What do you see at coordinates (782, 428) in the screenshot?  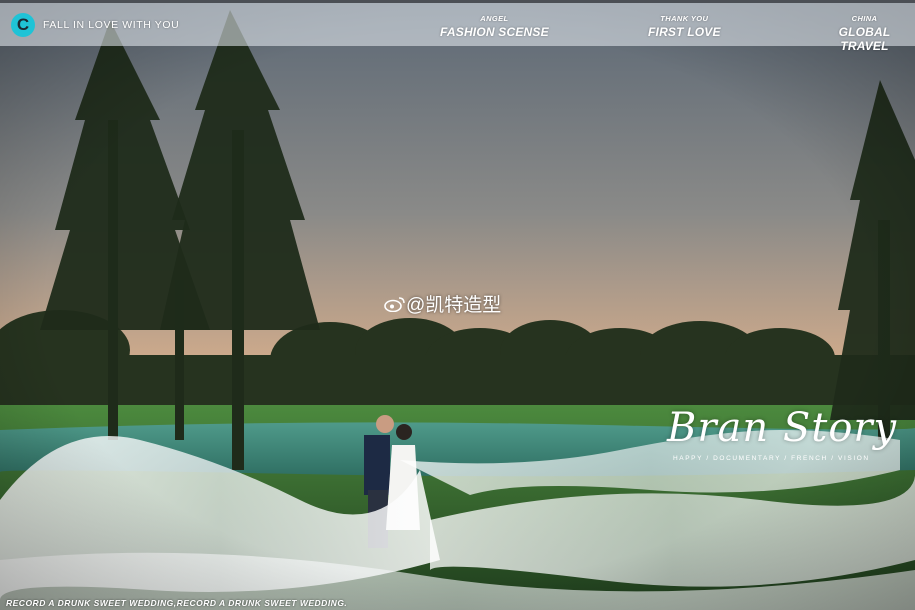 I see `script-title: Bran Story` at bounding box center [782, 428].